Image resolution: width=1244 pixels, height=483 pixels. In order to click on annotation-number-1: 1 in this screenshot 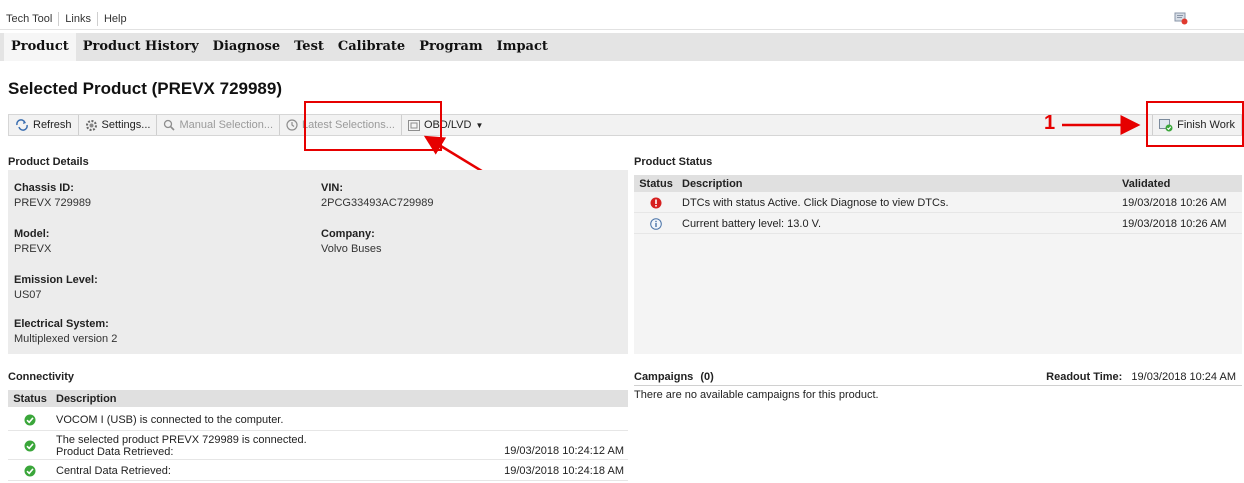, I will do `click(1050, 123)`.